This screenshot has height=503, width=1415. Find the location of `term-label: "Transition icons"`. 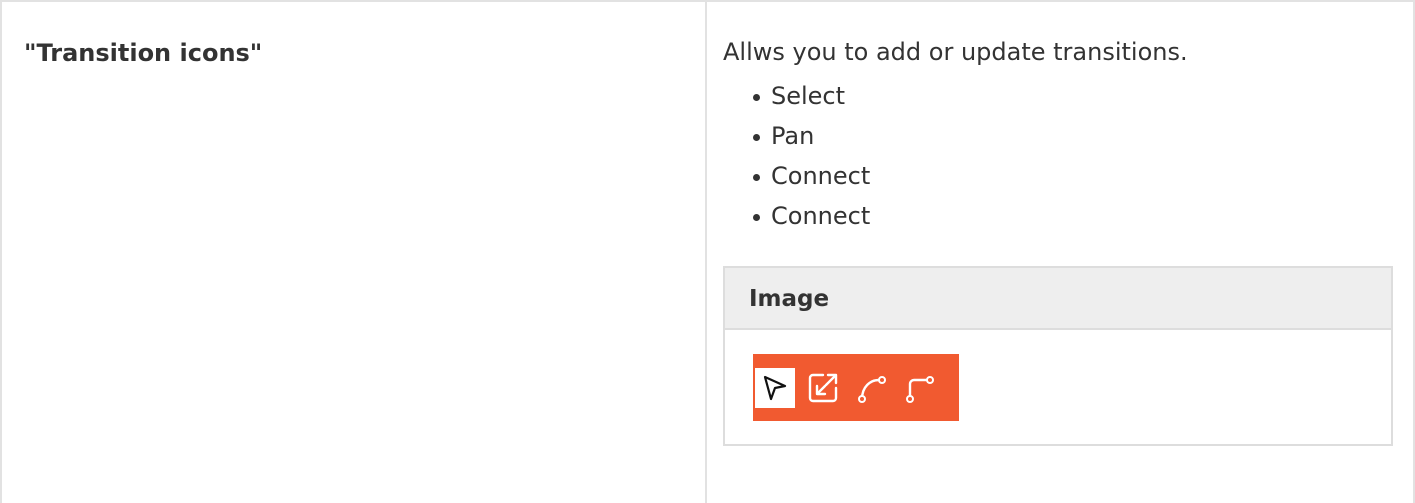

term-label: "Transition icons" is located at coordinates (143, 53).